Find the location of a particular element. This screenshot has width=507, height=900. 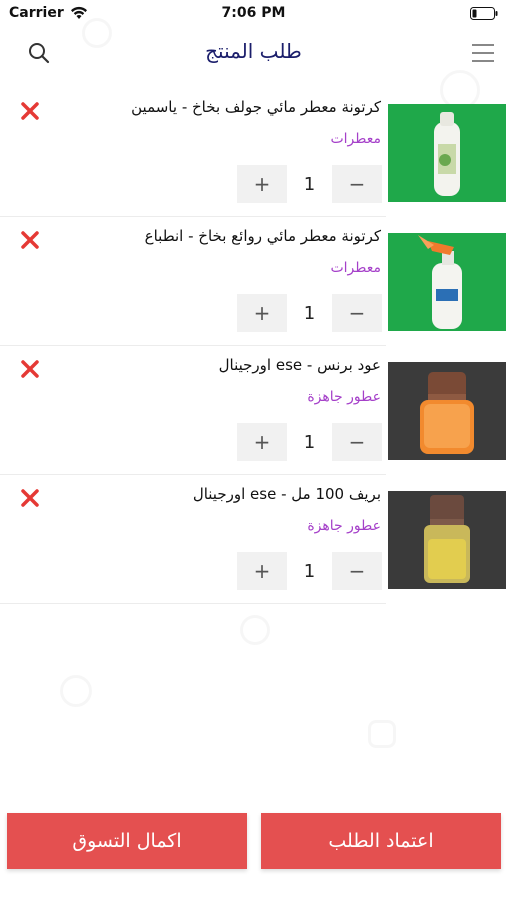

status-bar: Carrier 7:06 PM is located at coordinates (253, 14).